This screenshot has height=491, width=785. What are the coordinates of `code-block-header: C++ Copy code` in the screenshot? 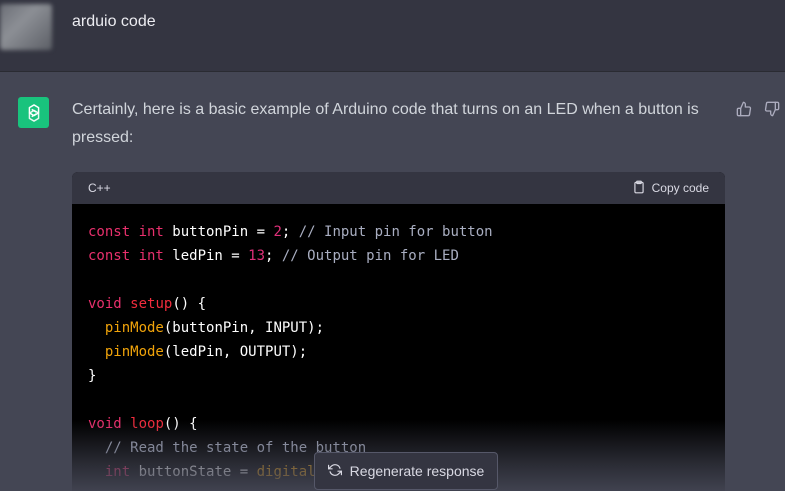 It's located at (398, 188).